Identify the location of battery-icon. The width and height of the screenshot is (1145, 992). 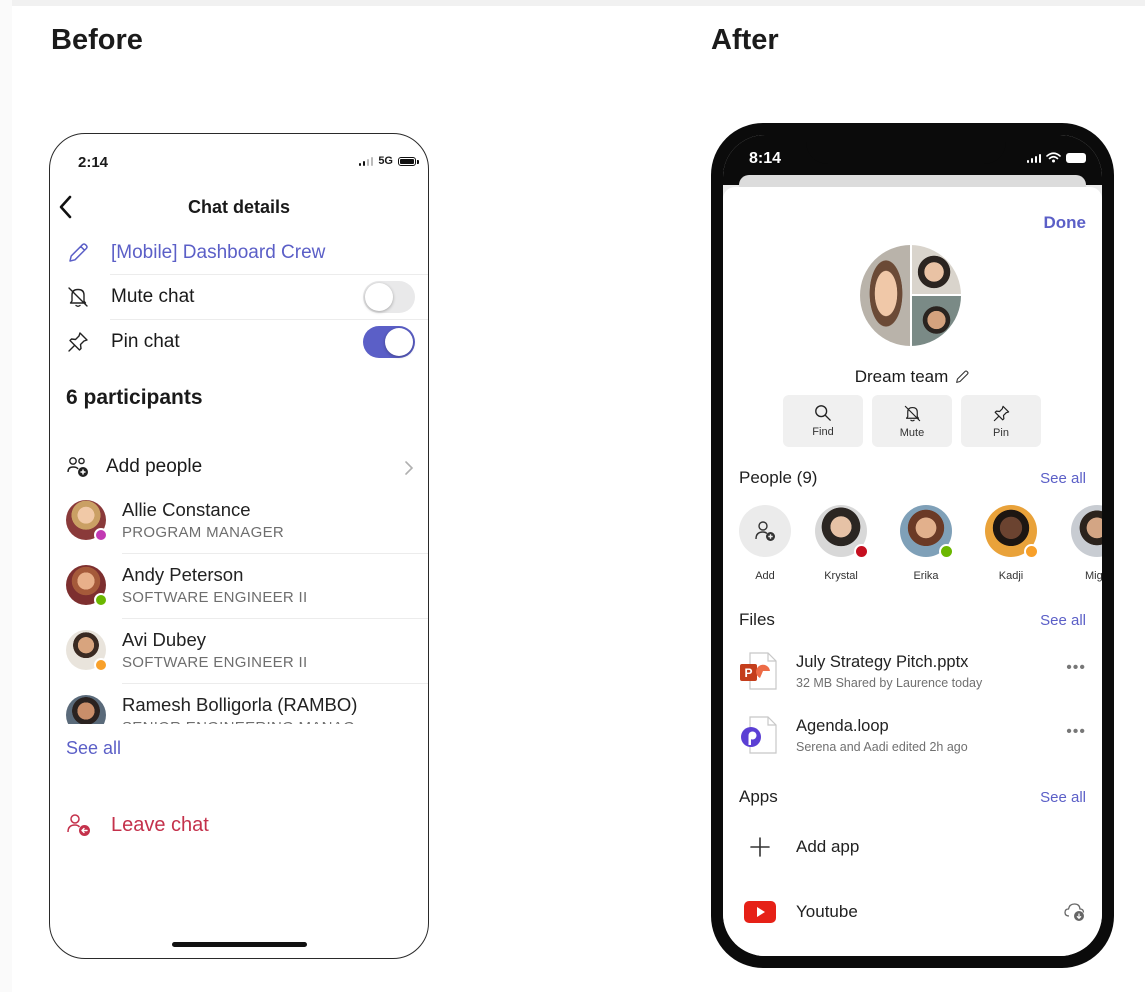
(1076, 157).